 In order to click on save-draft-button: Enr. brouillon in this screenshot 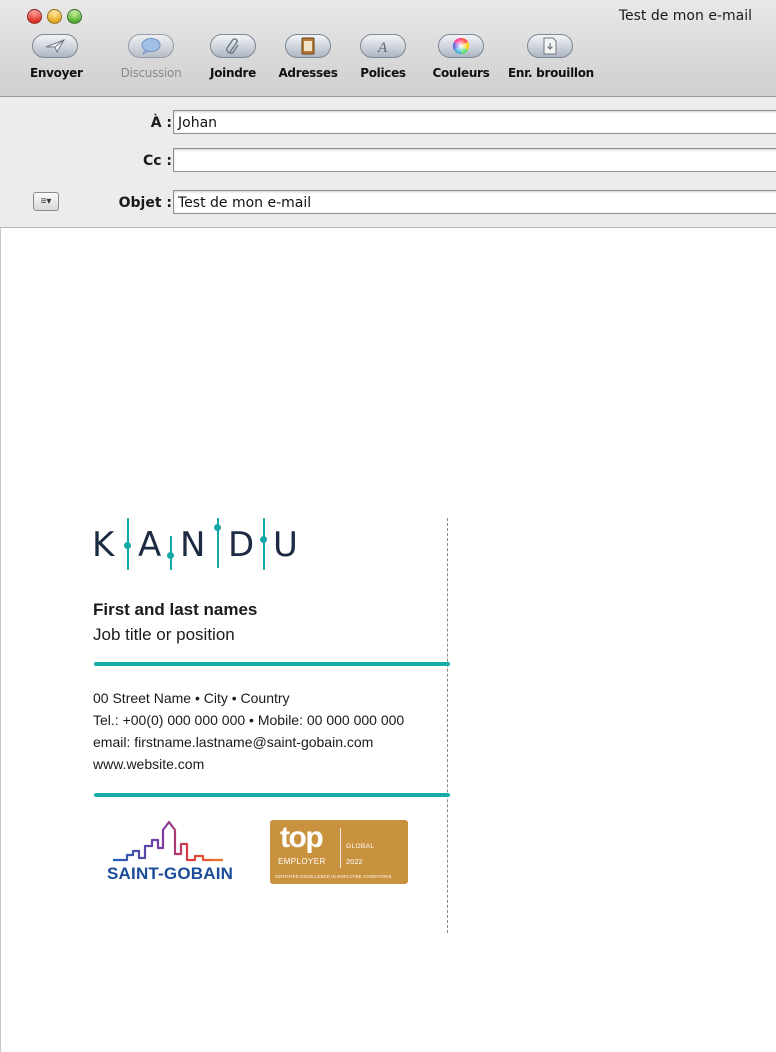, I will do `click(551, 64)`.